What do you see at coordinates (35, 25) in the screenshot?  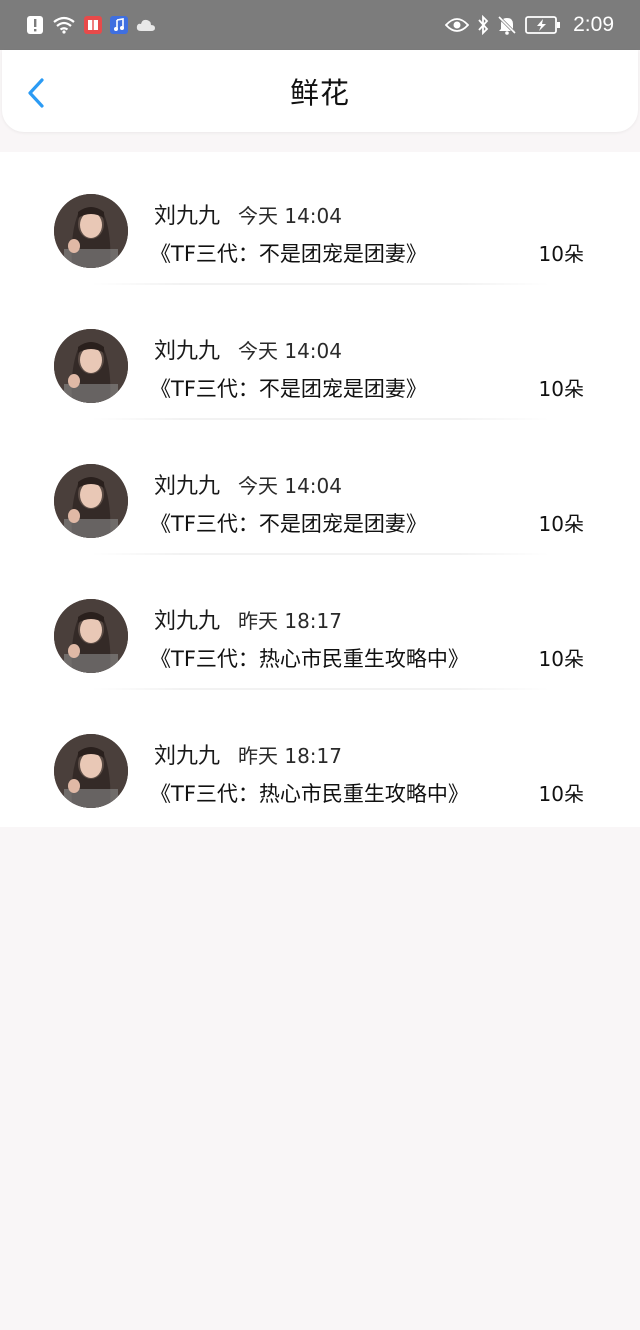 I see `alert-icon` at bounding box center [35, 25].